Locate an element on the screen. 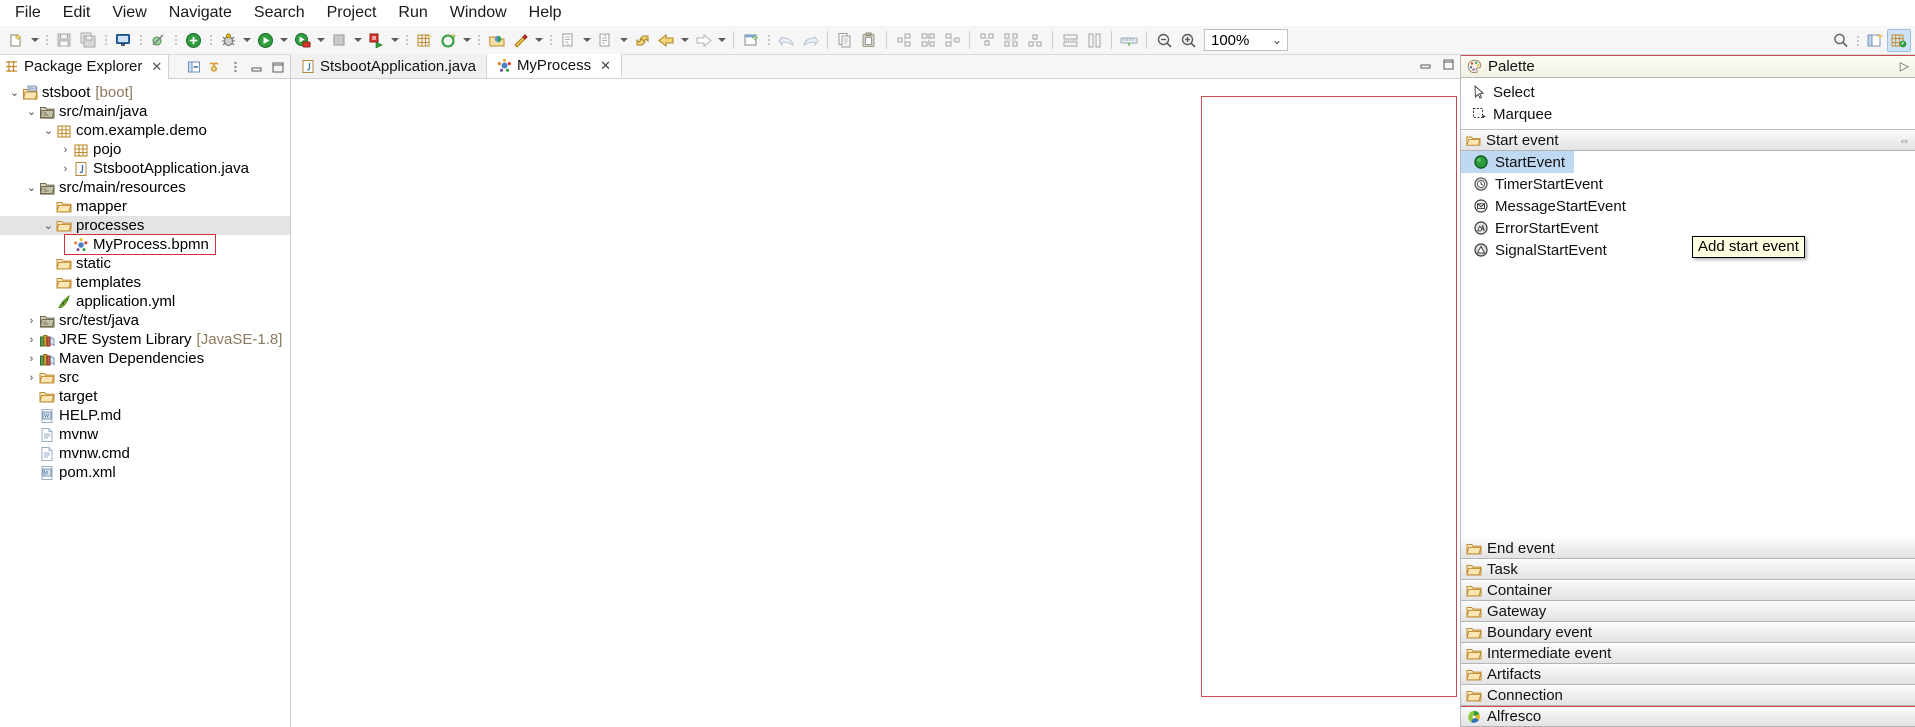 The height and width of the screenshot is (727, 1915). align-middle-icon is located at coordinates (1011, 40).